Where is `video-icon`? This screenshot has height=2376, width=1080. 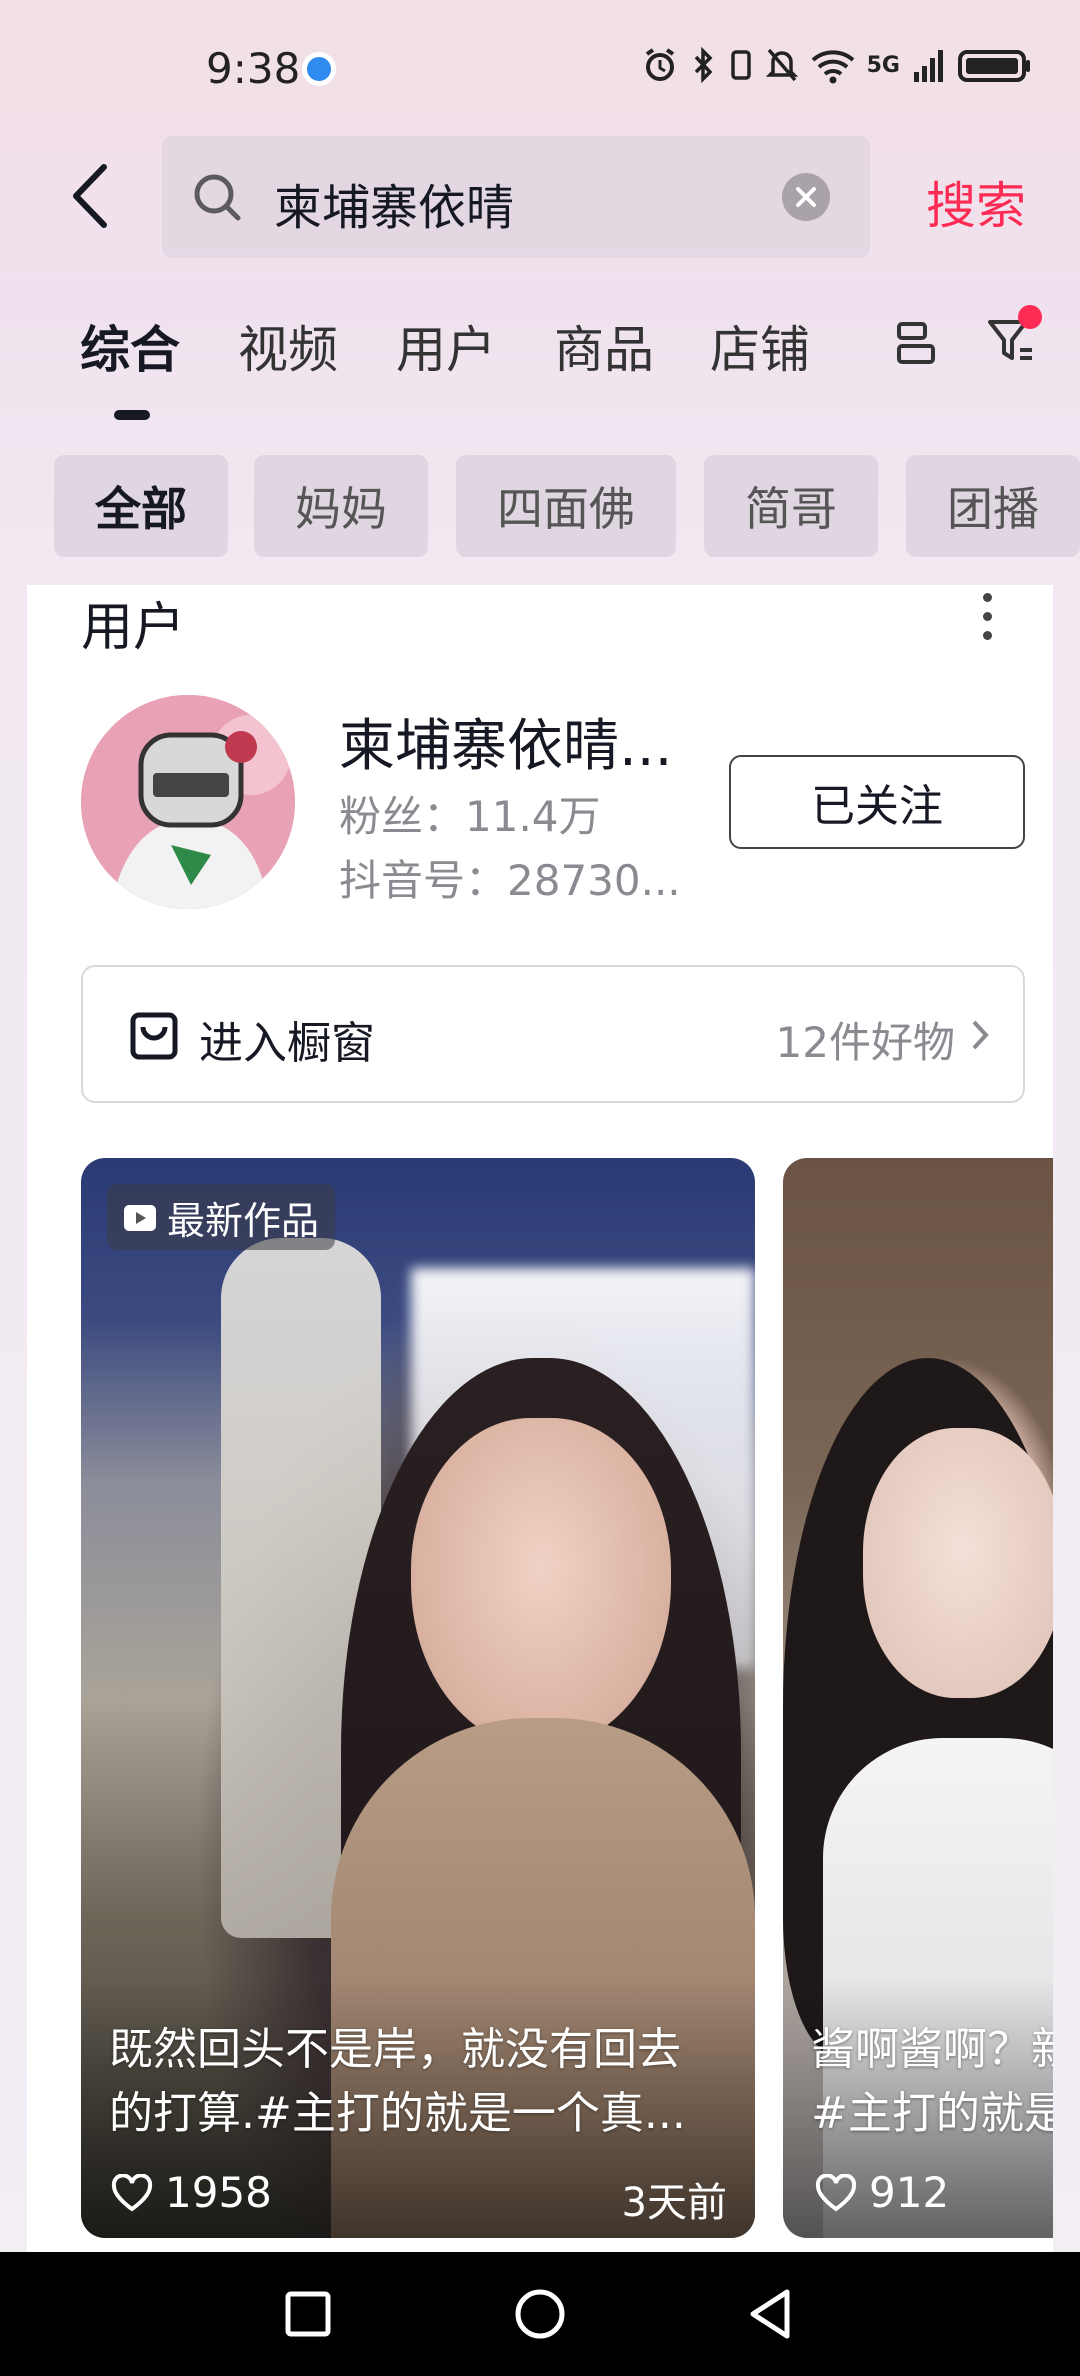 video-icon is located at coordinates (140, 1218).